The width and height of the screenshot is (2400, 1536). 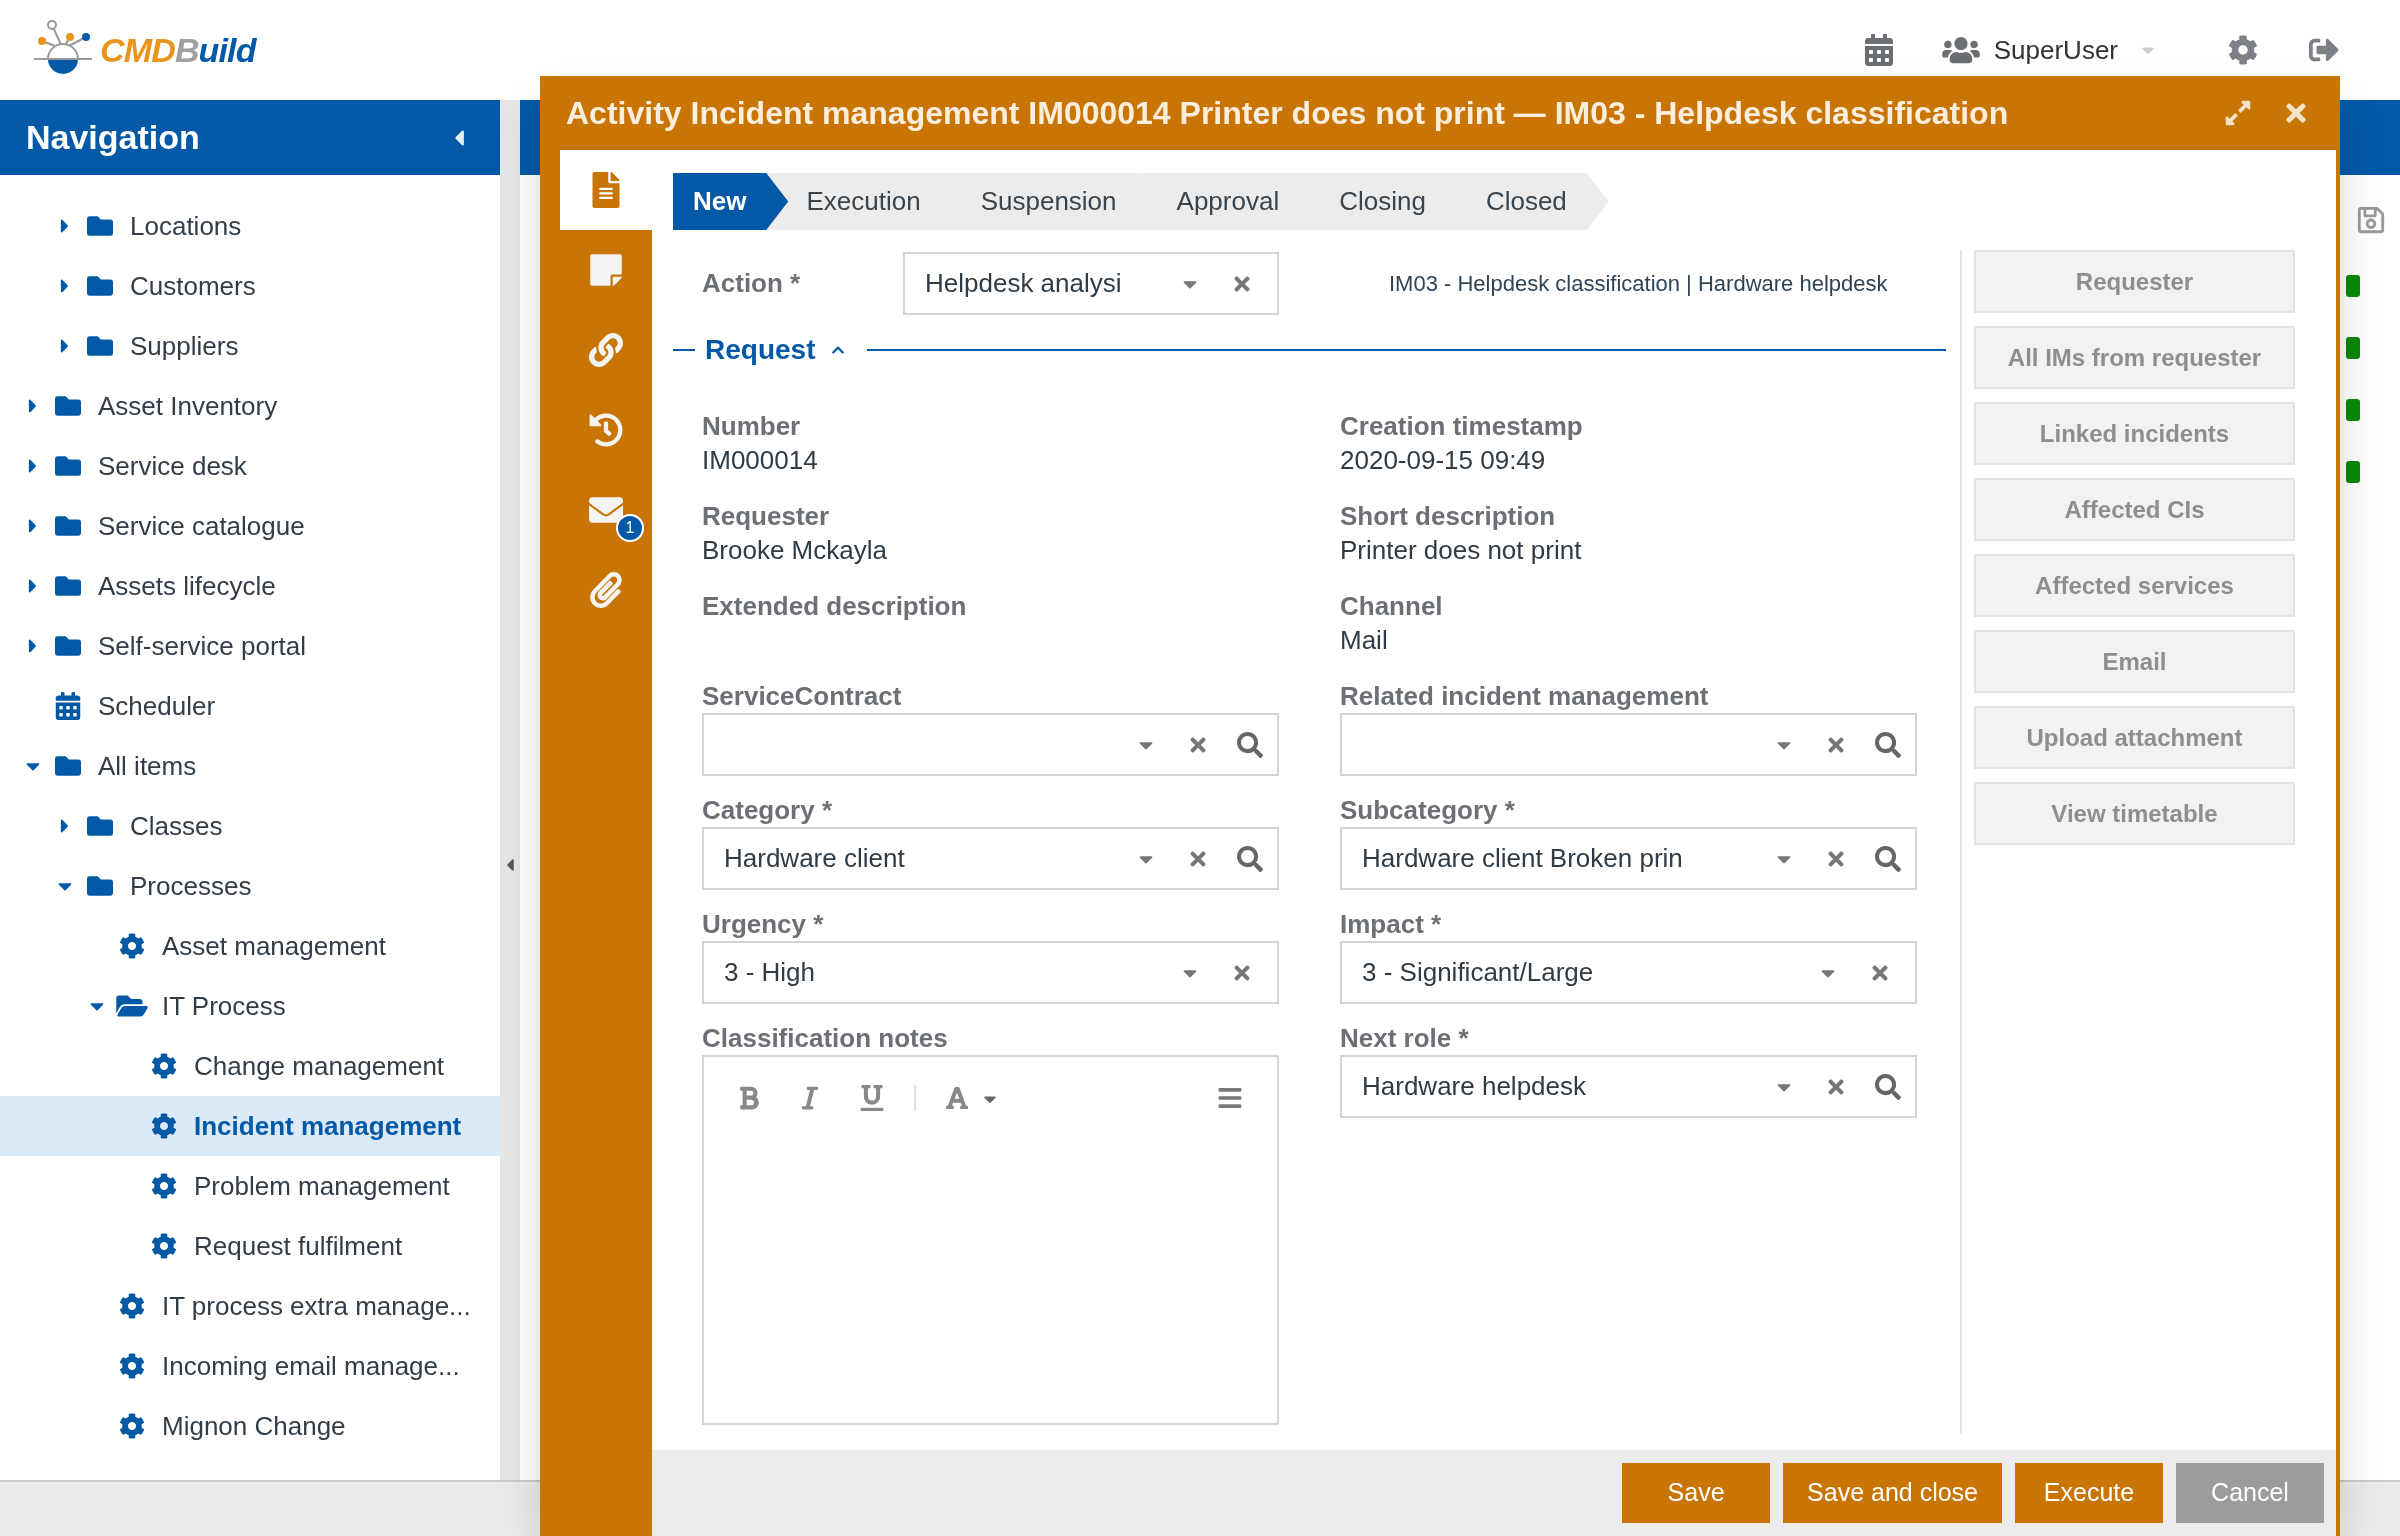 What do you see at coordinates (606, 590) in the screenshot?
I see `paperclip-icon` at bounding box center [606, 590].